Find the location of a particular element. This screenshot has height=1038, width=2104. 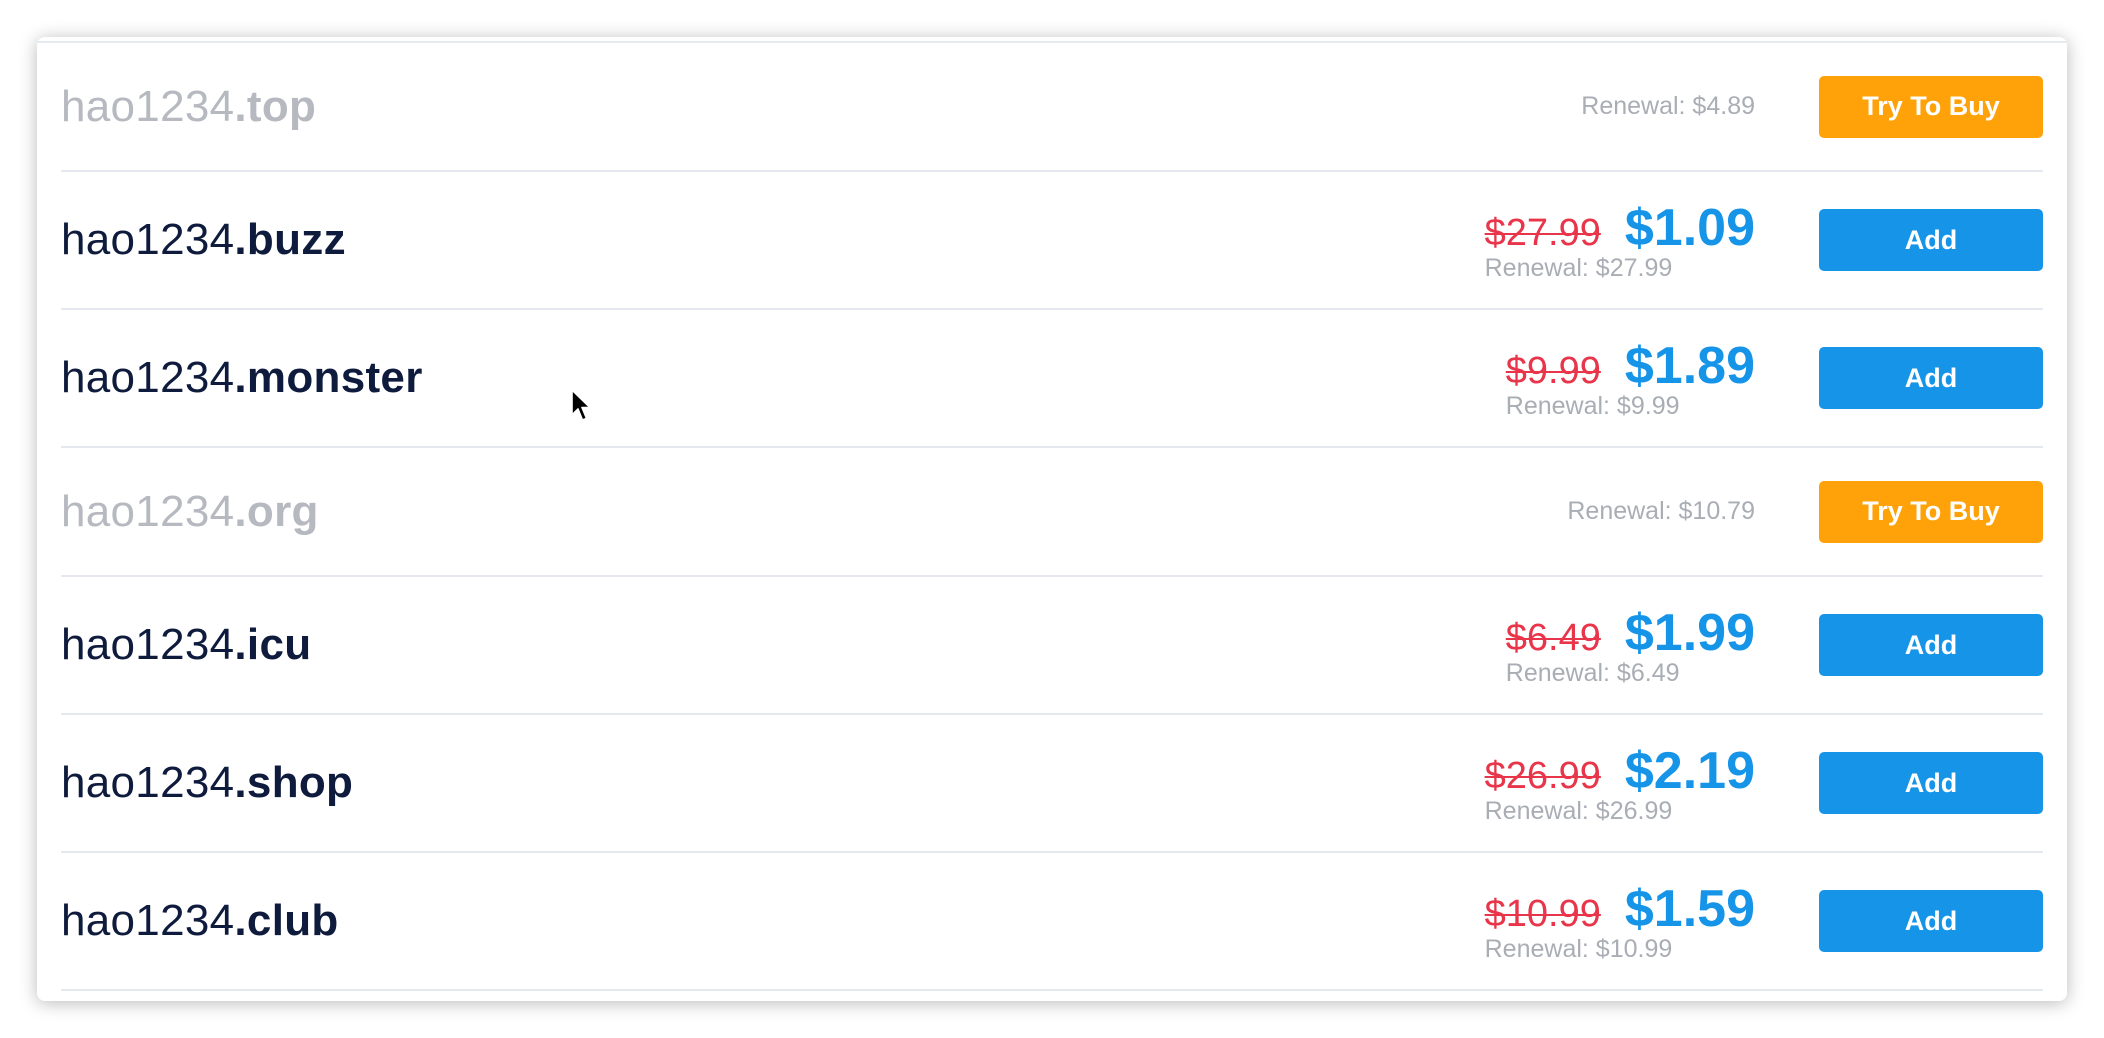

price-block: $6.49 $1.99 Renewal: $6.49 is located at coordinates (1630, 645).